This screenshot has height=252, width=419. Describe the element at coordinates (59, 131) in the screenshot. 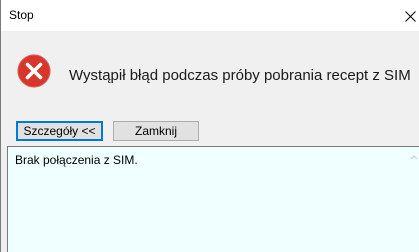

I see `details-toggle-button: Szczegóły <<` at that location.